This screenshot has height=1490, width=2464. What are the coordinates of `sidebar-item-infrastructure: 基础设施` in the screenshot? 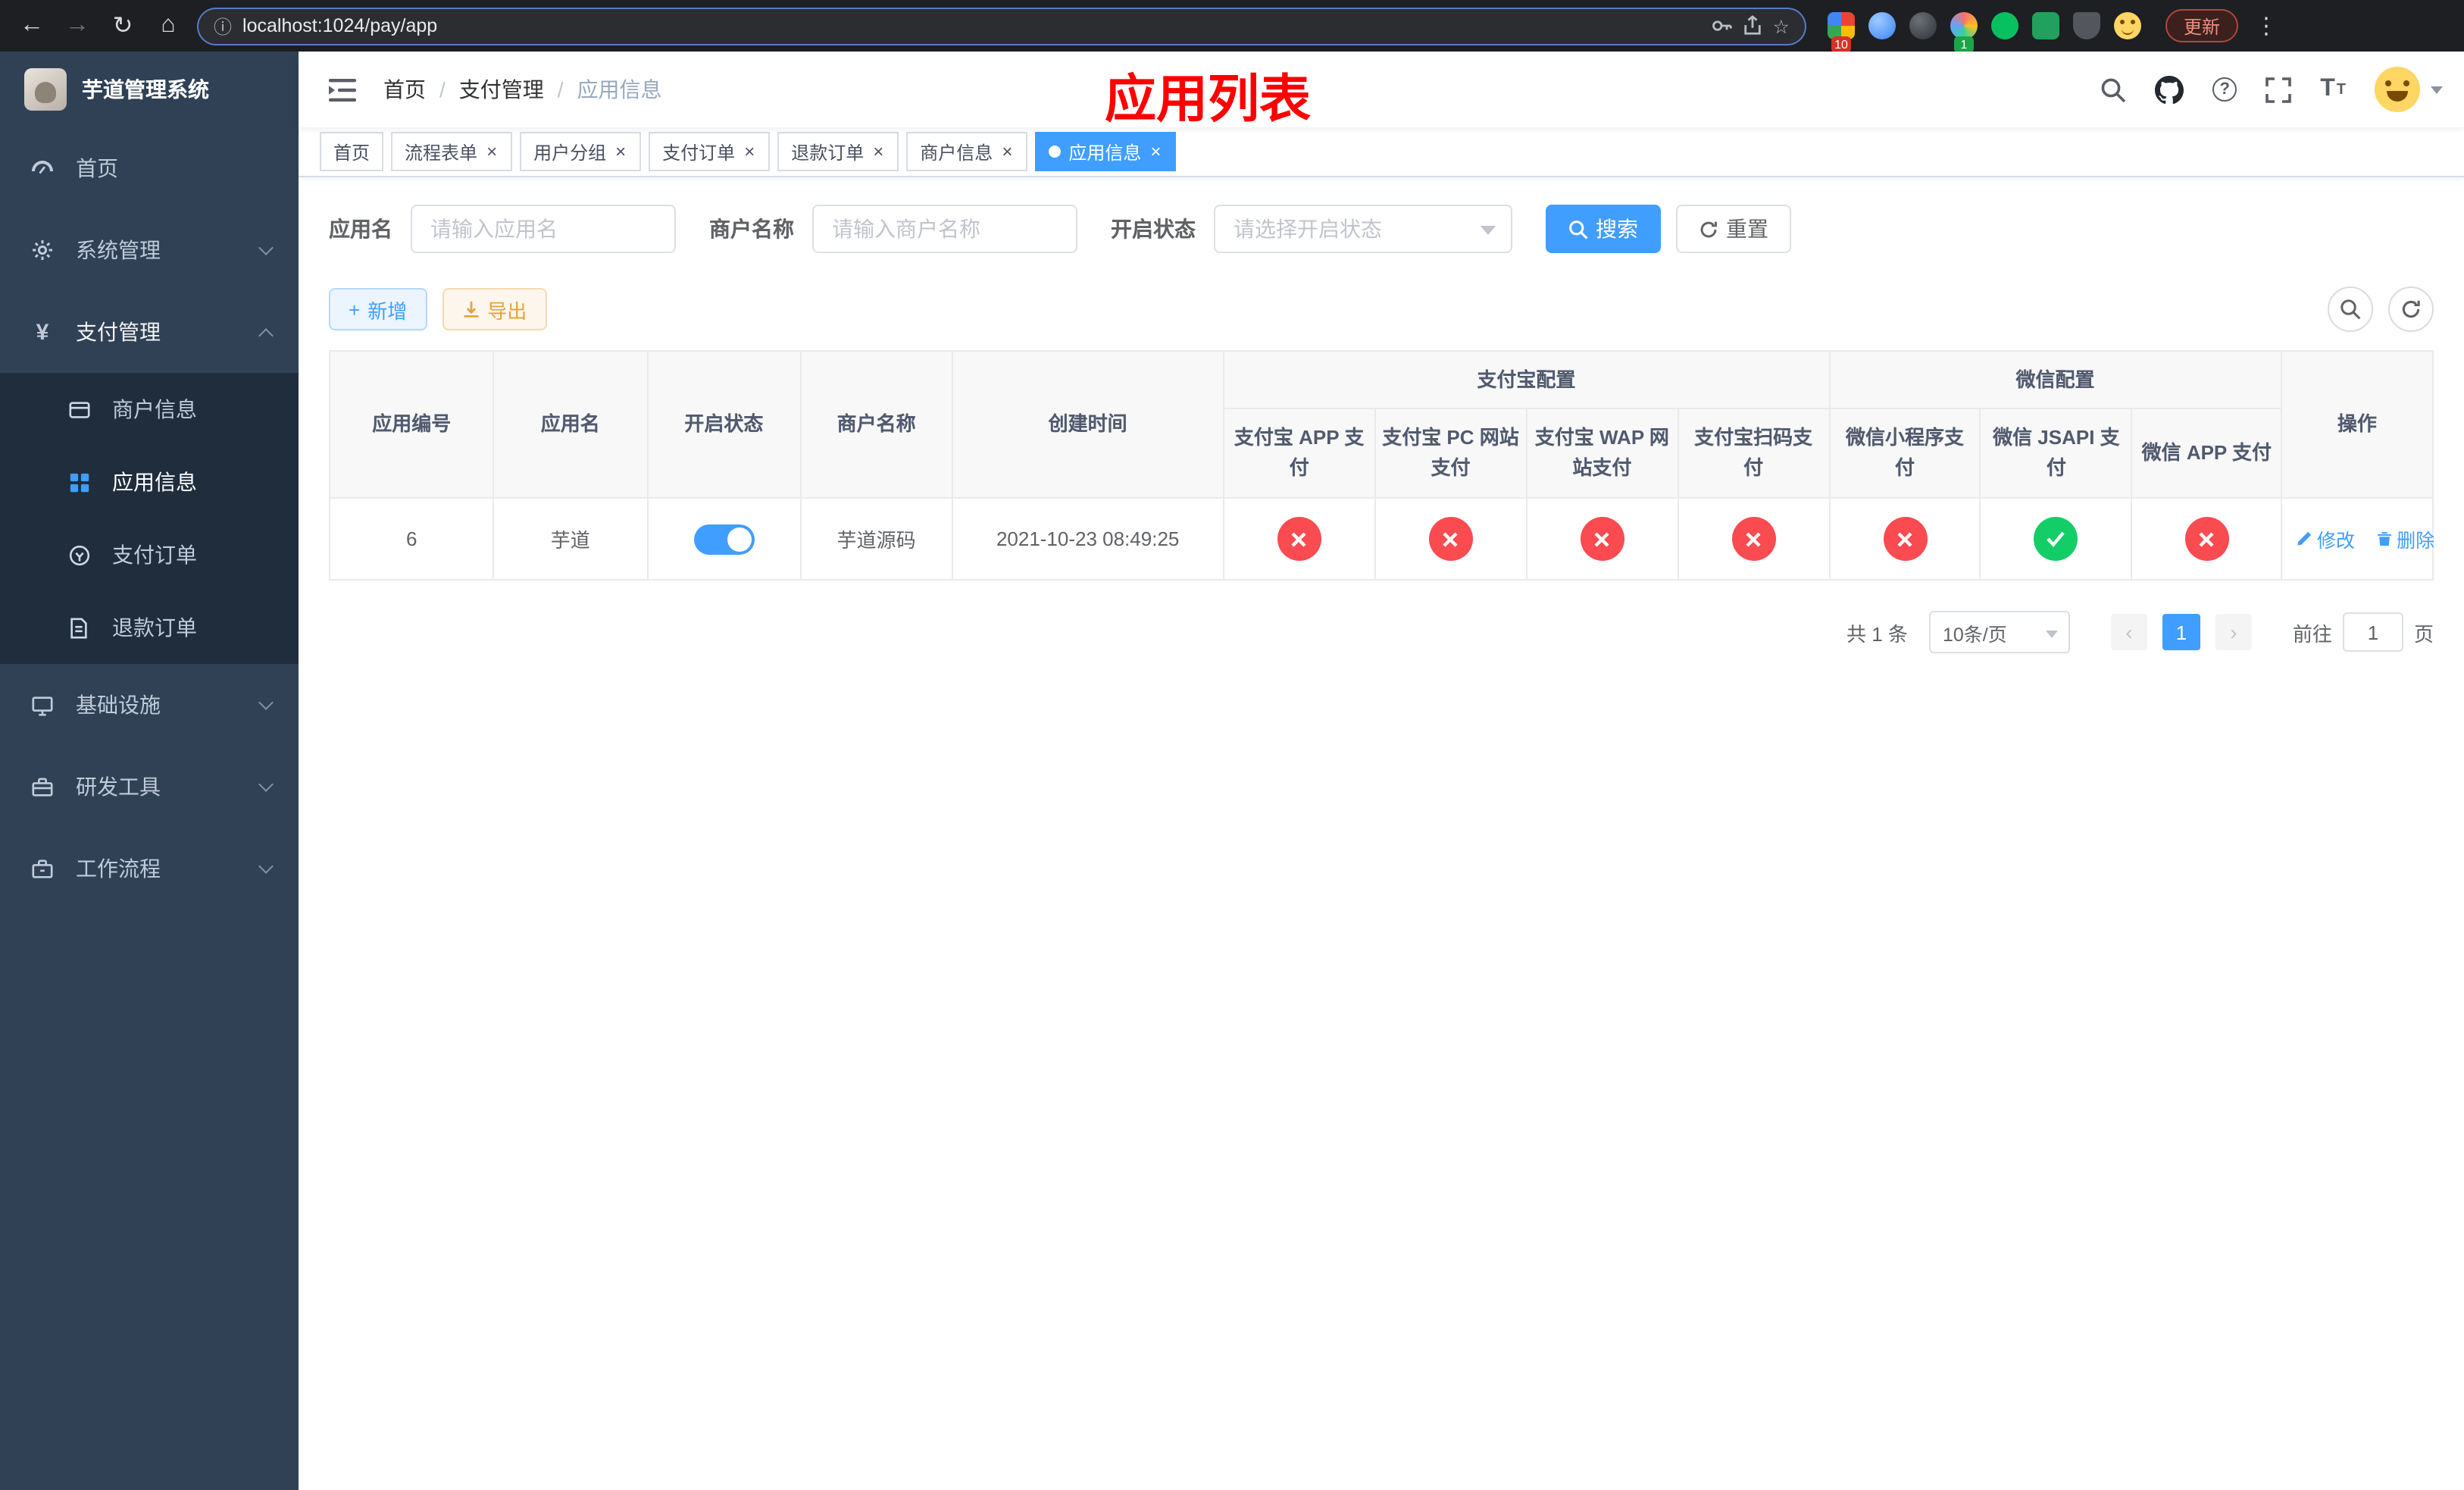 It's located at (149, 705).